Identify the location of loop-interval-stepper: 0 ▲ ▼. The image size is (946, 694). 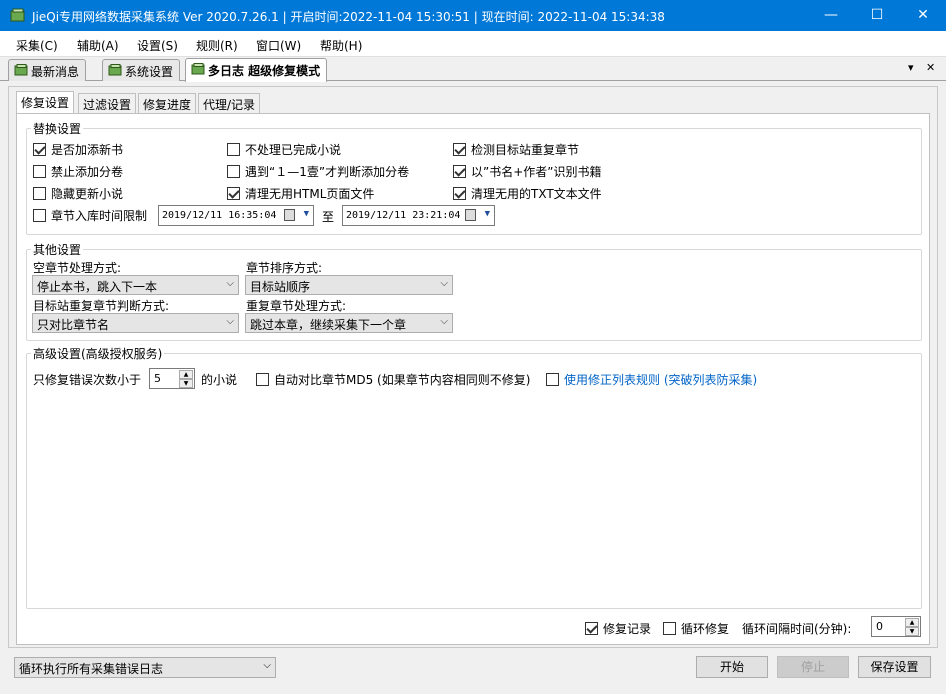
(896, 626).